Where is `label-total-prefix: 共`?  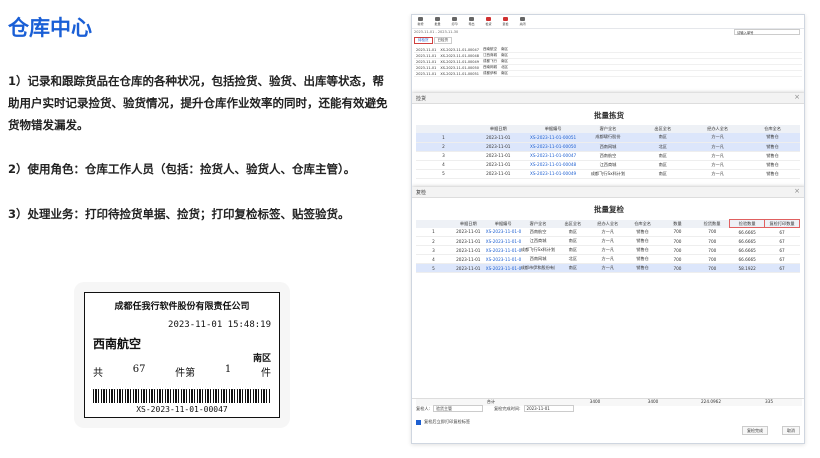 label-total-prefix: 共 is located at coordinates (98, 373).